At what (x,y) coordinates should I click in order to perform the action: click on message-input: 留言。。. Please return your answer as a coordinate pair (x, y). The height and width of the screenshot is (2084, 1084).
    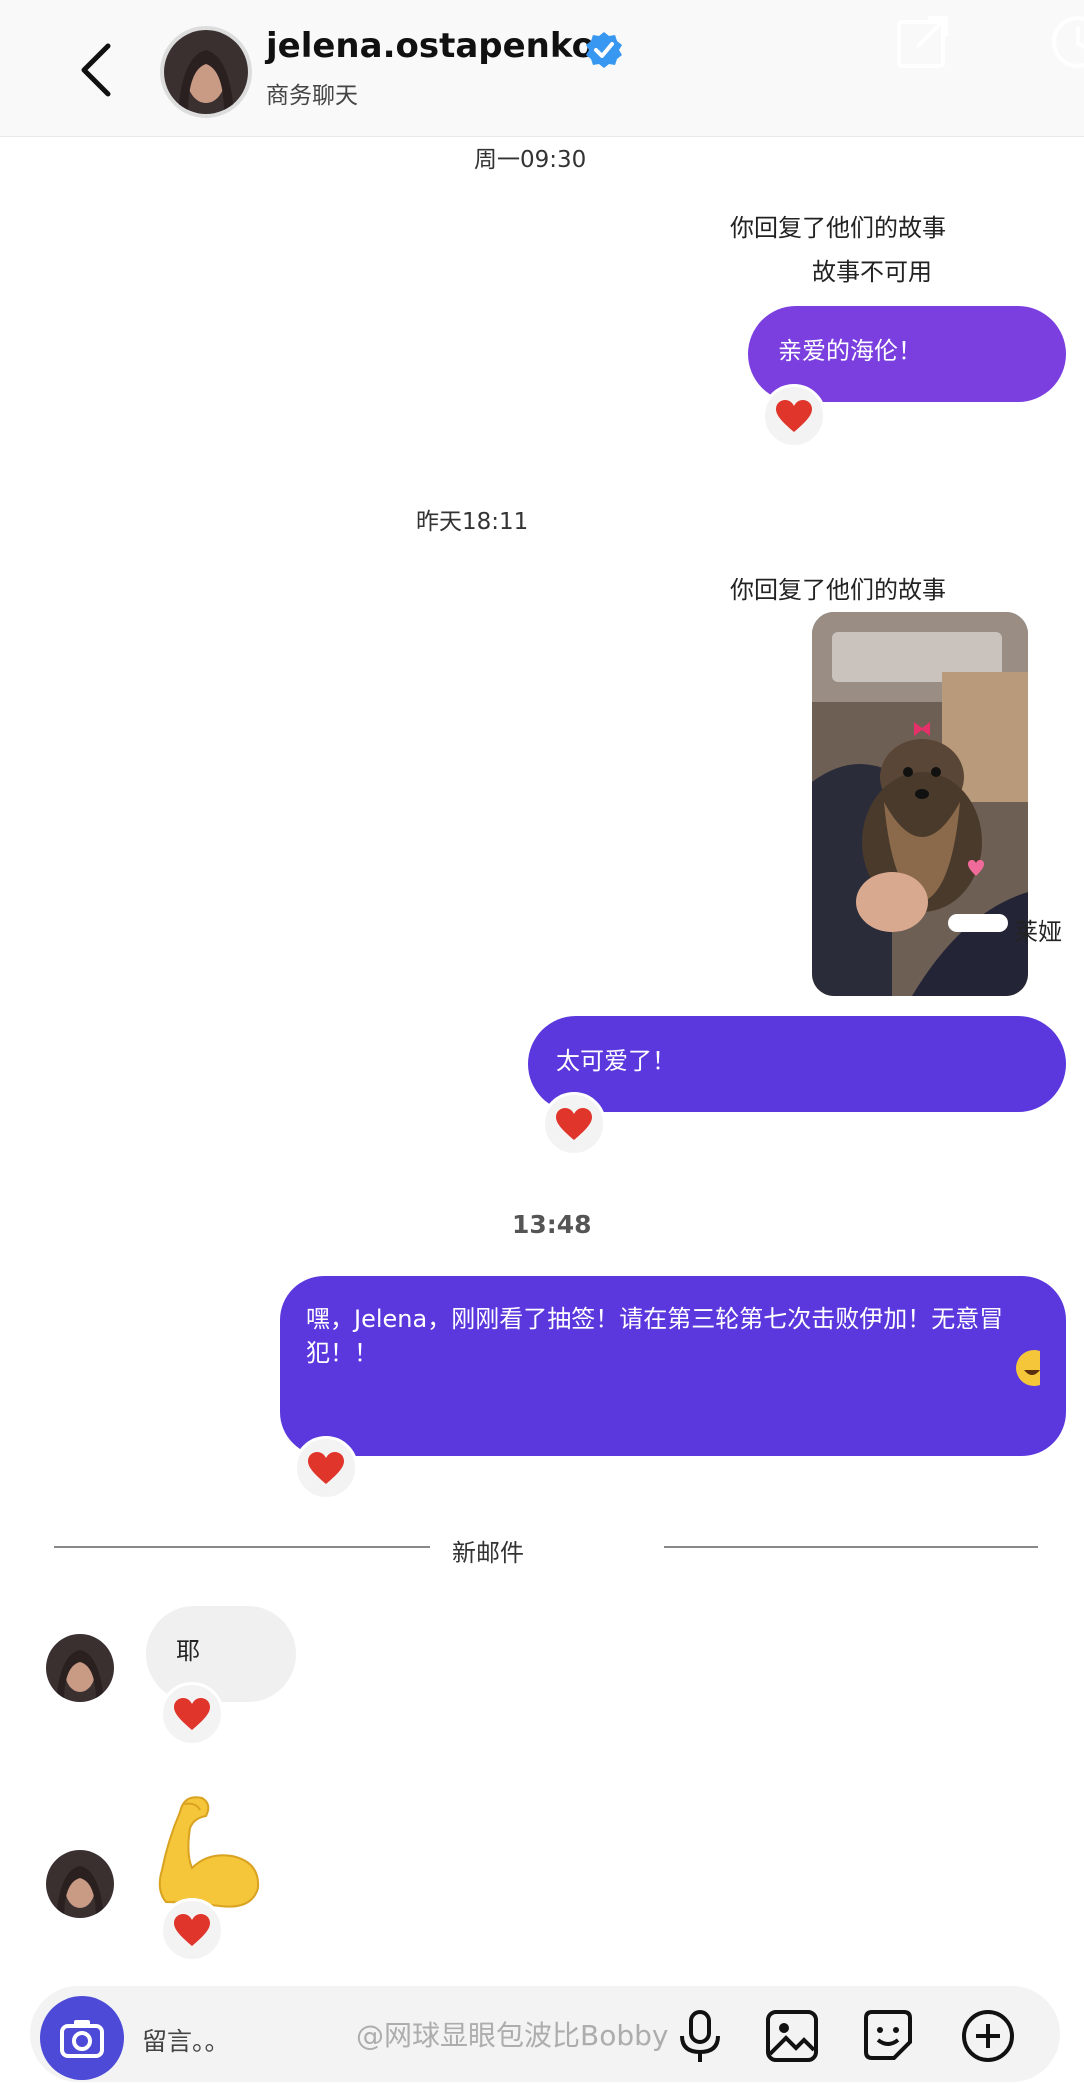
    Looking at the image, I should click on (186, 2040).